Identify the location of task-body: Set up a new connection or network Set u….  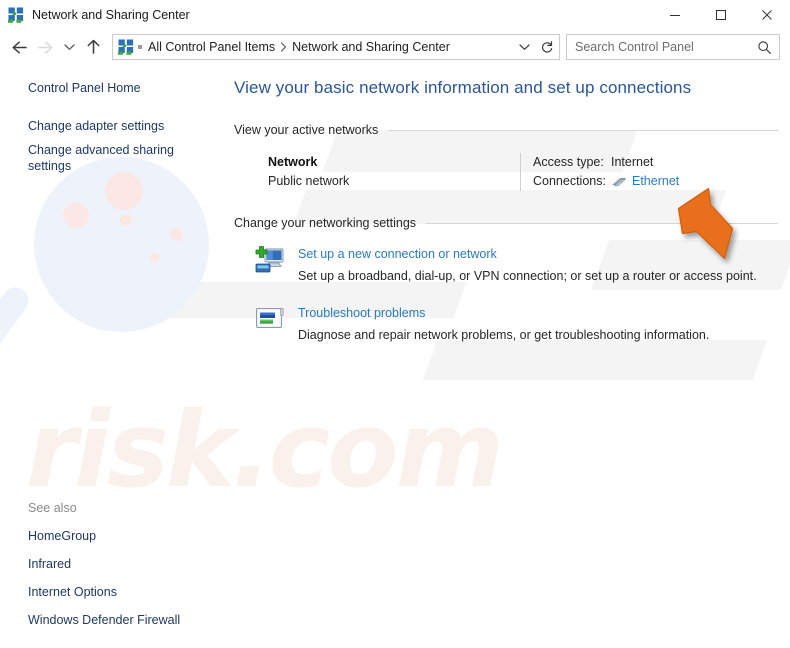
(538, 264).